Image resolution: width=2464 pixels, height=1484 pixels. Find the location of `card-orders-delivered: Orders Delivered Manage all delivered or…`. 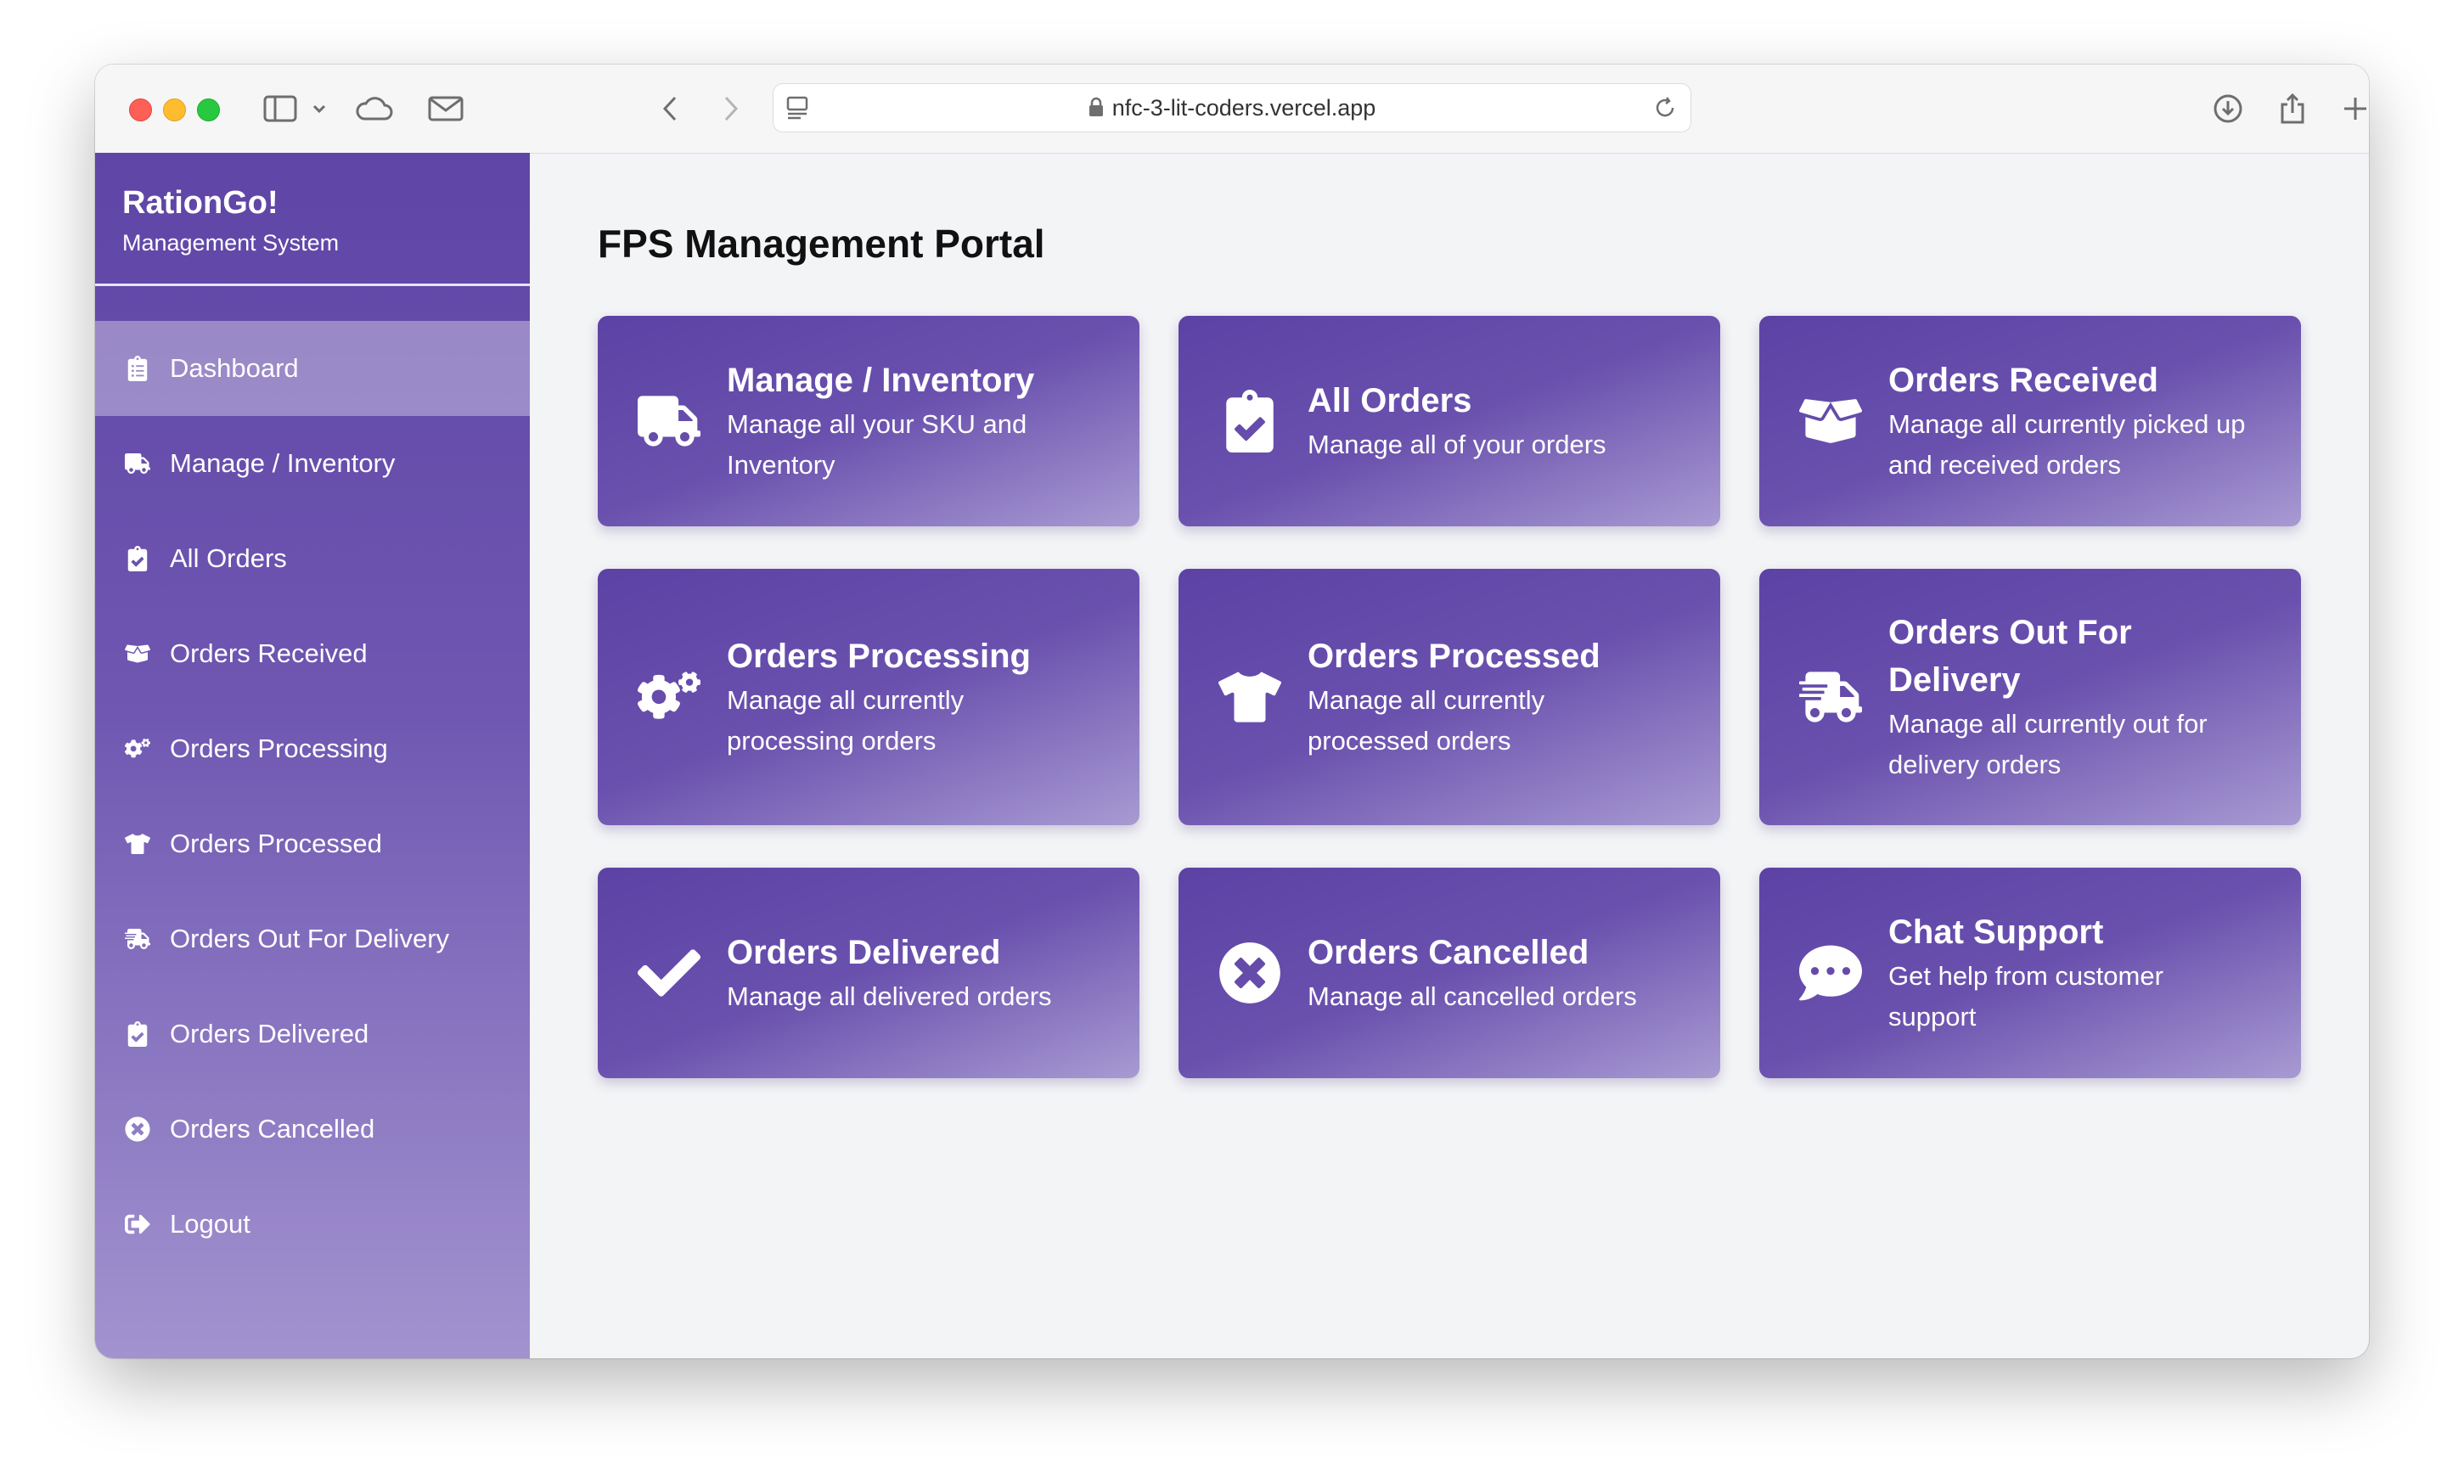

card-orders-delivered: Orders Delivered Manage all delivered or… is located at coordinates (868, 973).